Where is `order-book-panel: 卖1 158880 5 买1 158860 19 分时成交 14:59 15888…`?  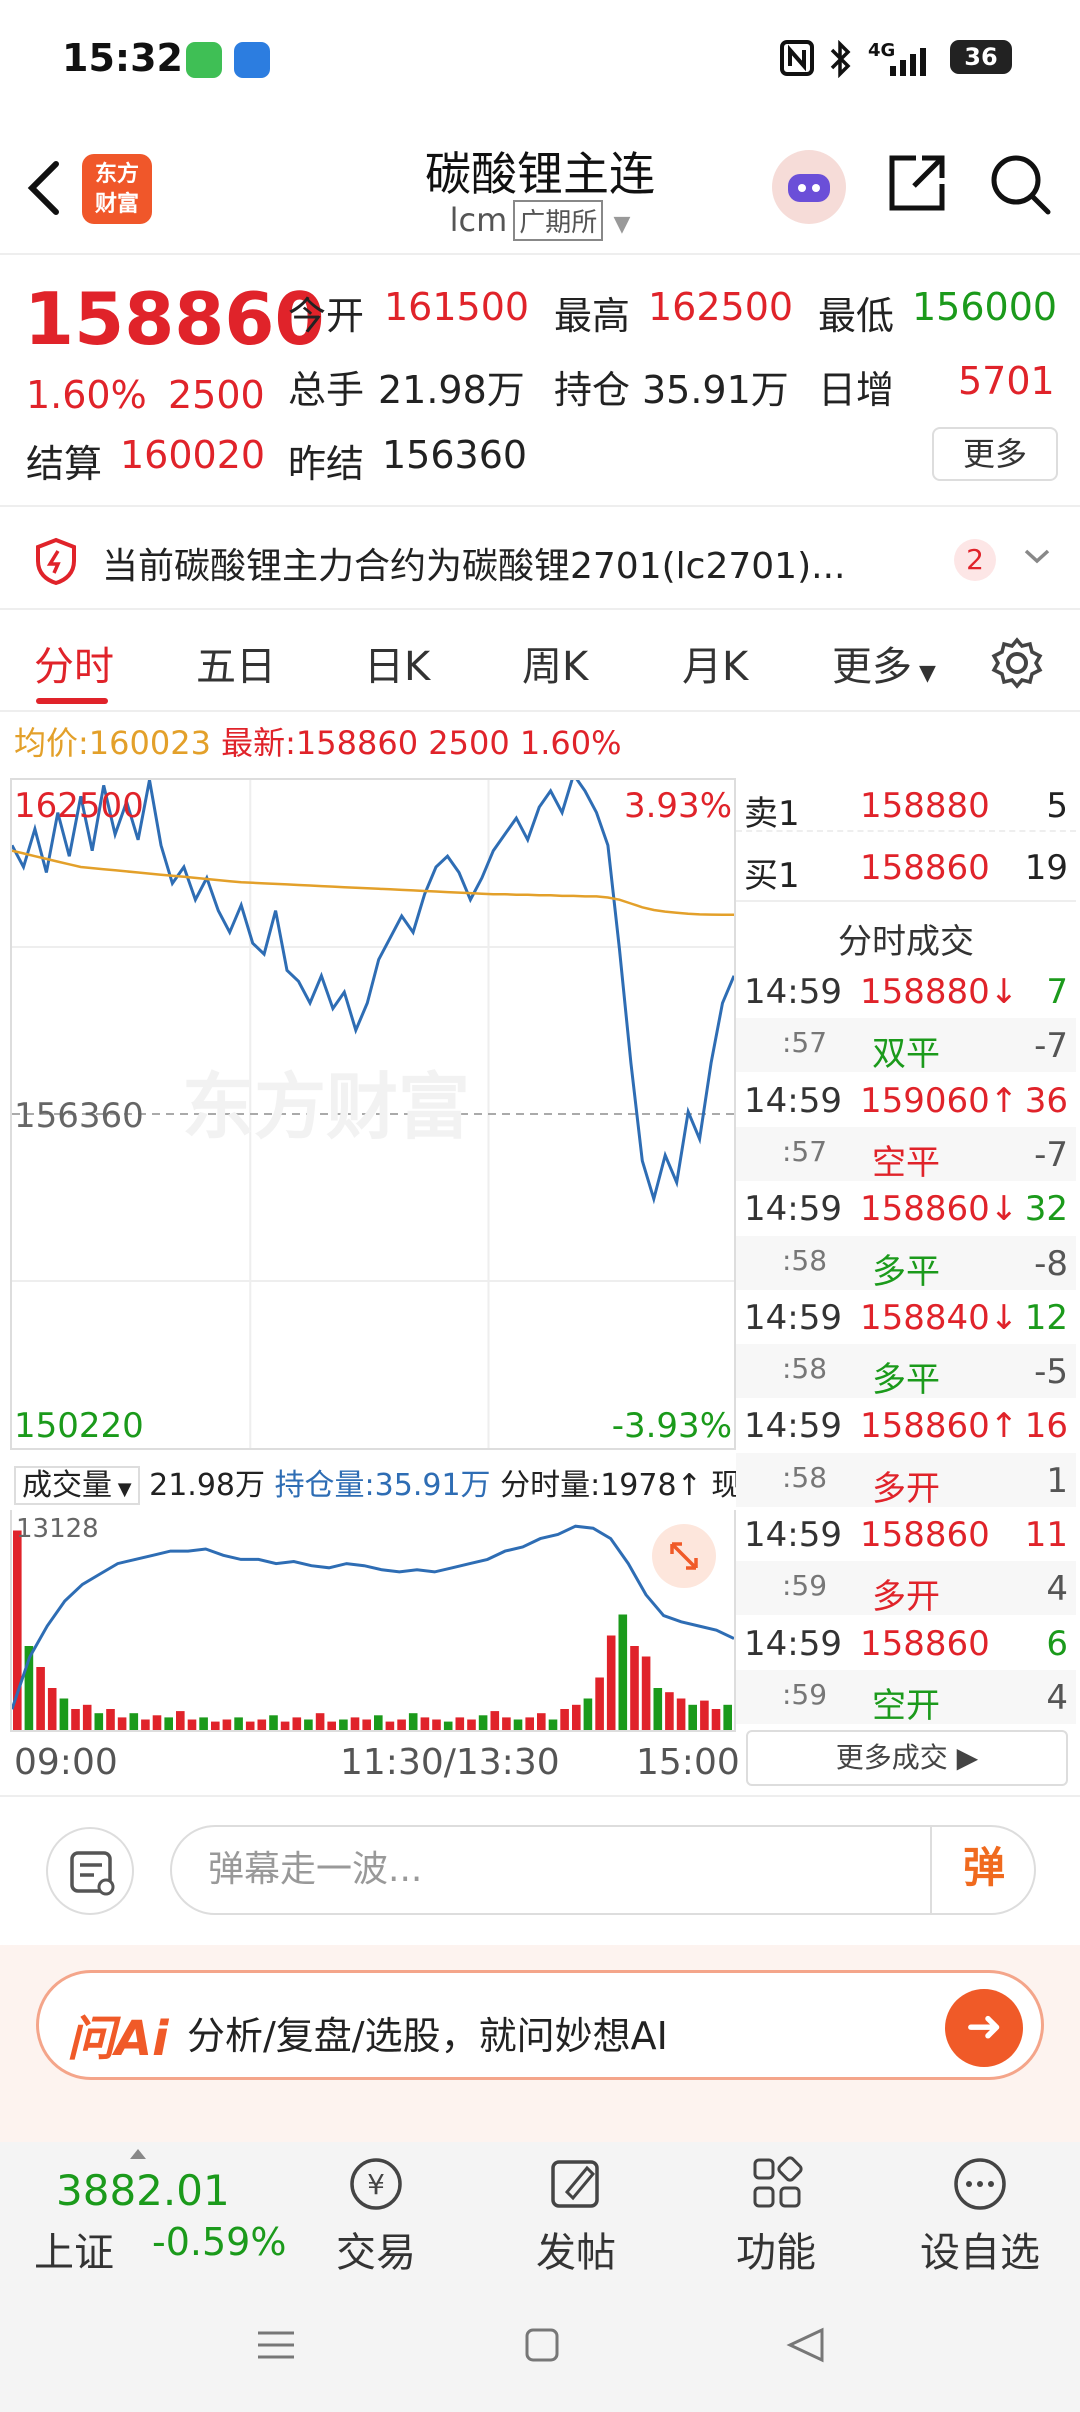 order-book-panel: 卖1 158880 5 买1 158860 19 分时成交 14:59 15888… is located at coordinates (906, 1258).